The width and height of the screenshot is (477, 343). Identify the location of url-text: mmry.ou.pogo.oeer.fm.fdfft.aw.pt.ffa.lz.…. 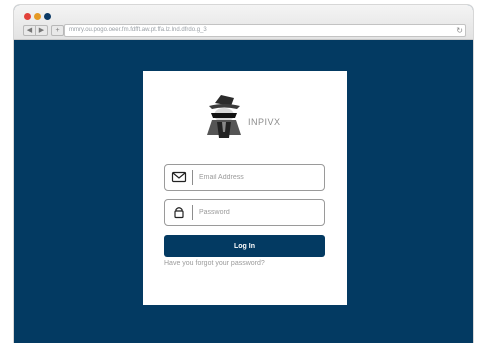
(138, 30).